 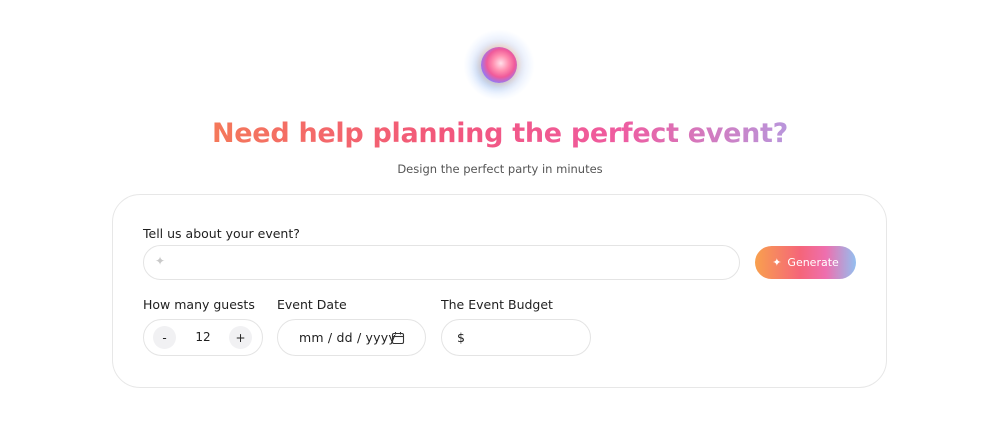 I want to click on guests-value: 12, so click(x=203, y=337).